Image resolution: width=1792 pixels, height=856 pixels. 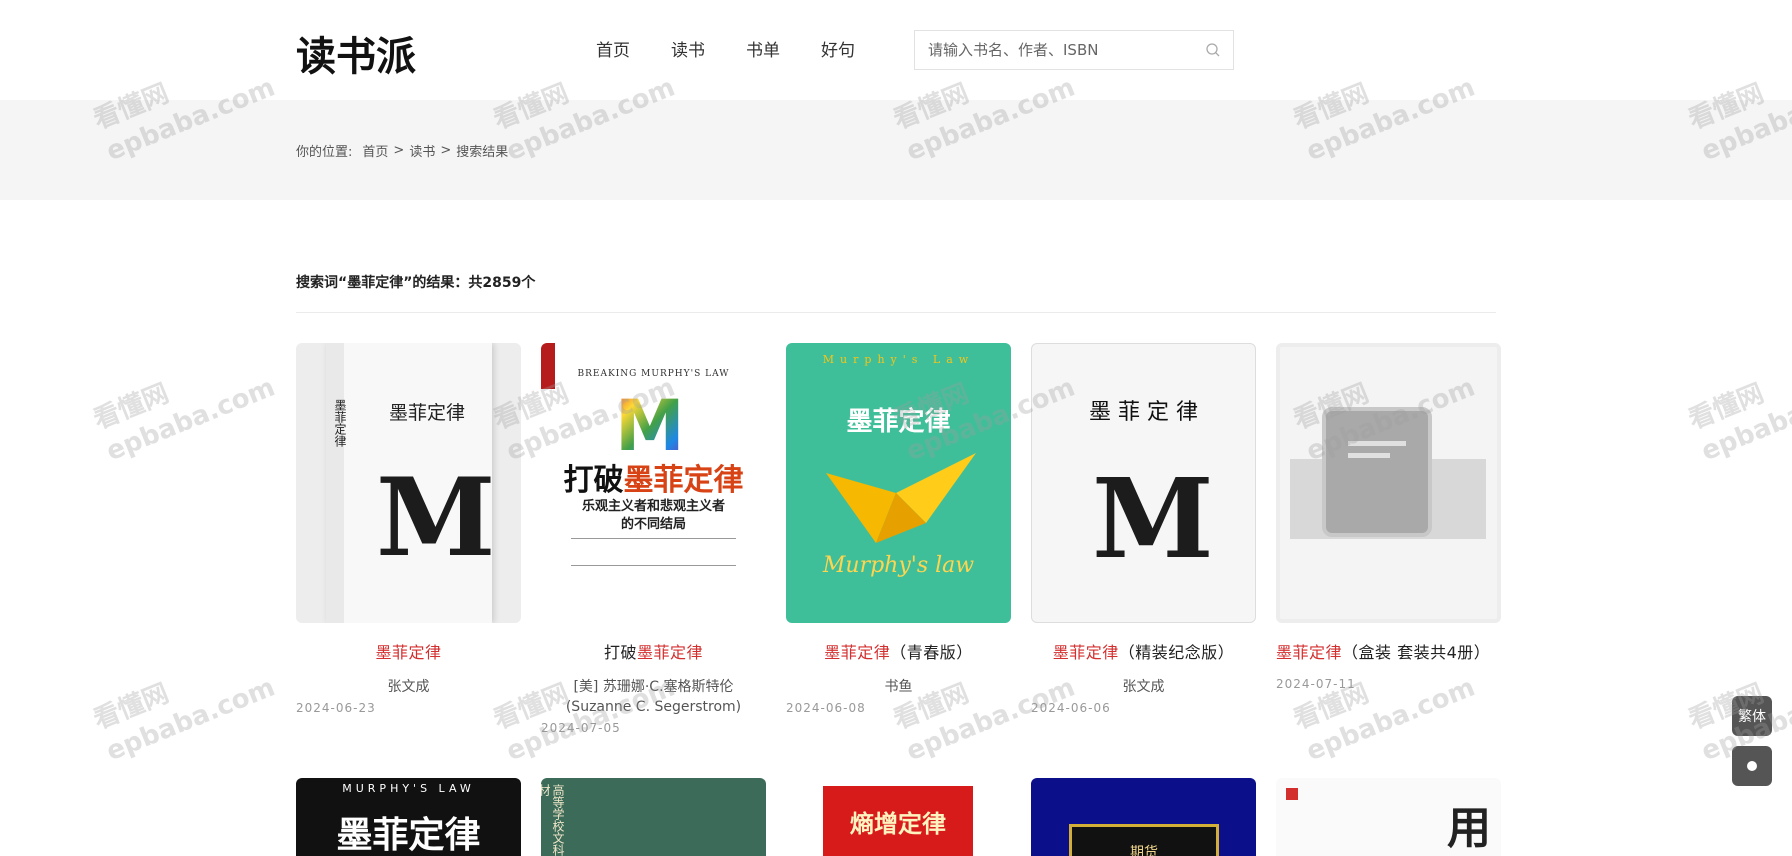 I want to click on book-card: MURPHY'S LAW 墨菲定律, so click(x=408, y=817).